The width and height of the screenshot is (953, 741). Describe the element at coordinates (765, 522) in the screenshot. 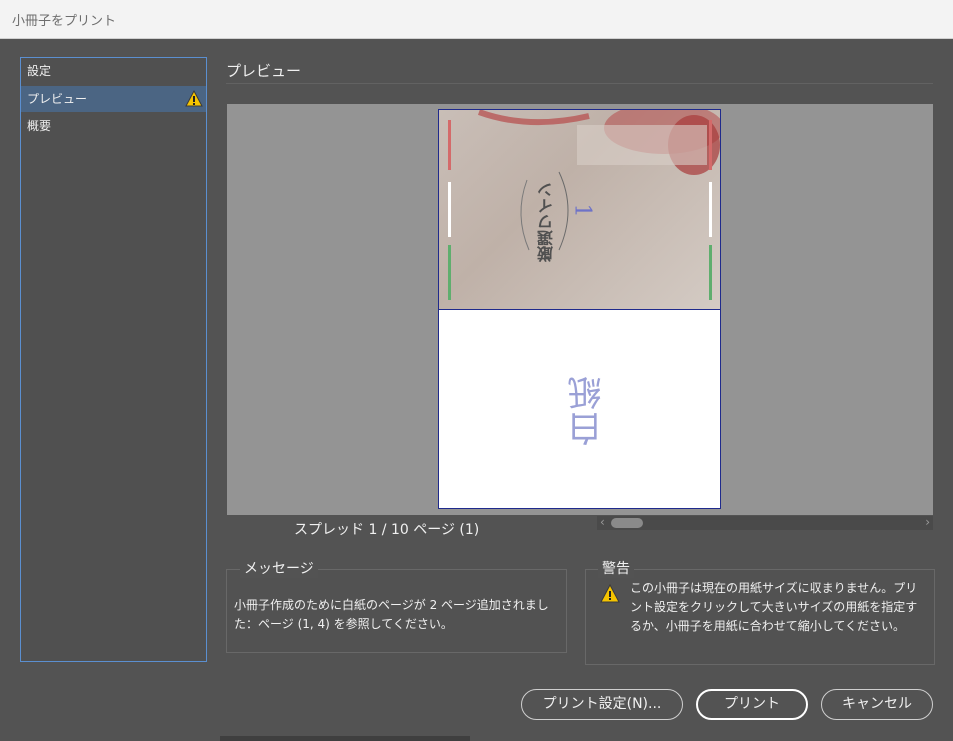

I see `horizontal-scrollbar: ‹ ›` at that location.